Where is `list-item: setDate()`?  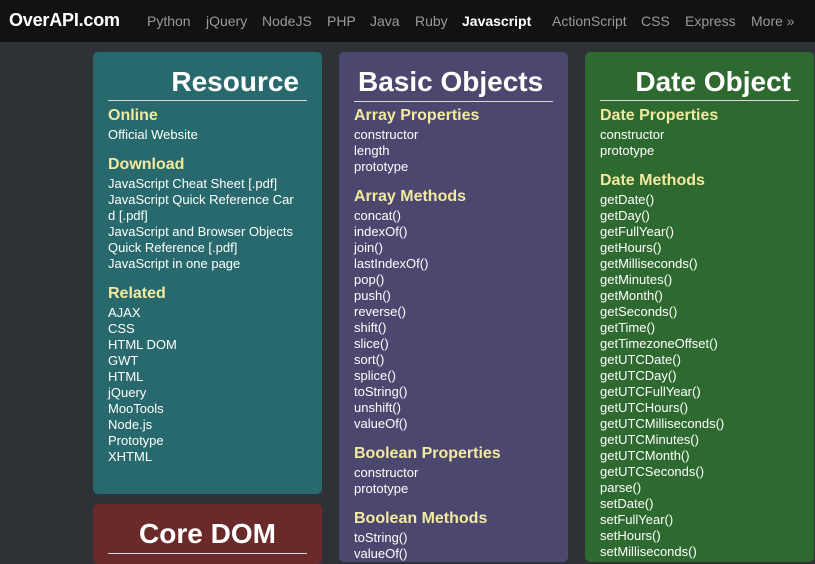
list-item: setDate() is located at coordinates (702, 504).